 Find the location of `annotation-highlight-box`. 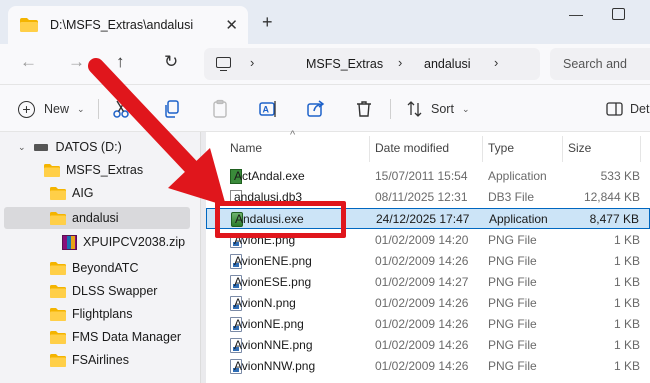

annotation-highlight-box is located at coordinates (280, 219).